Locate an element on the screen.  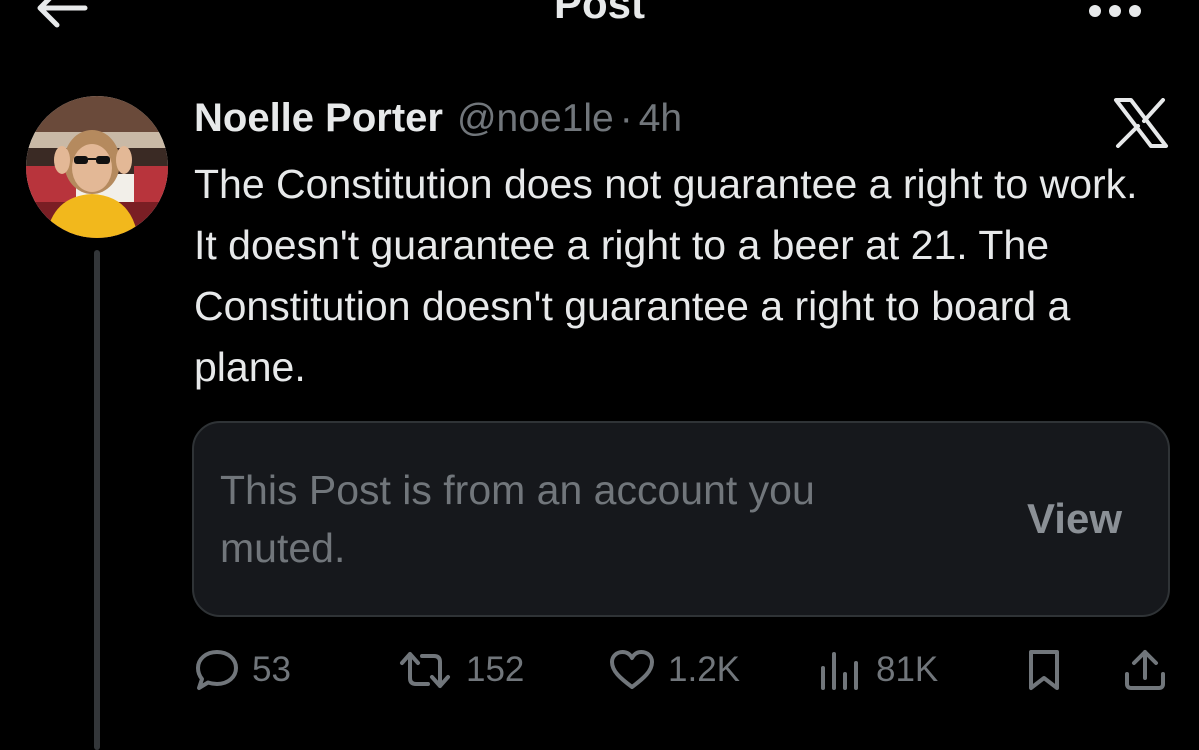
author-handle: @noe1le is located at coordinates (535, 119).